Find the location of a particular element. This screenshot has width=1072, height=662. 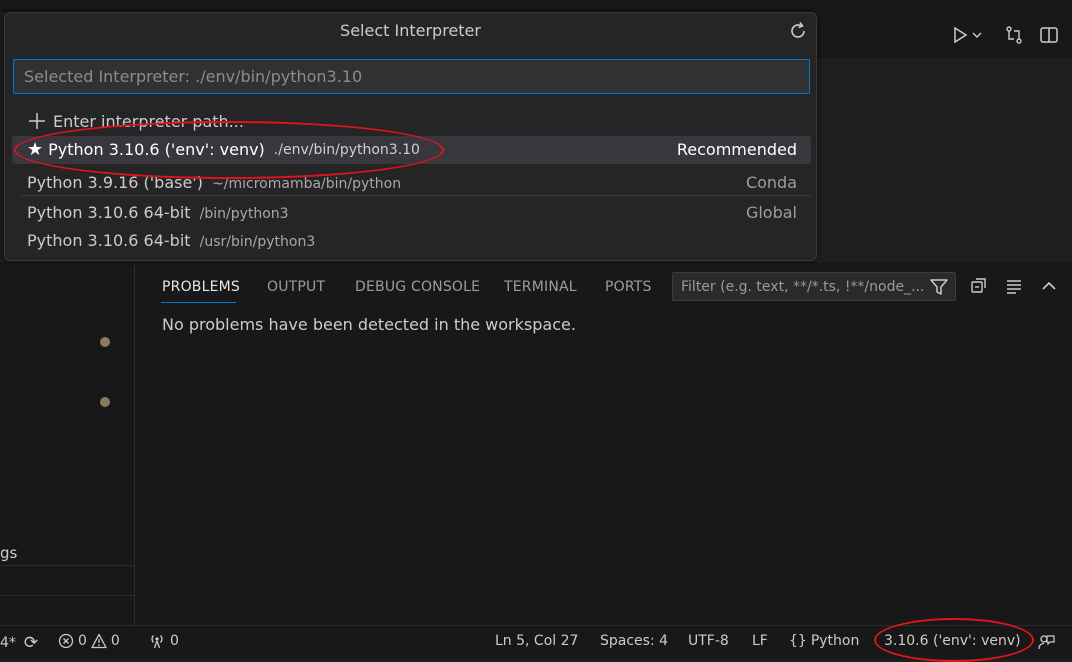

refresh-icon is located at coordinates (798, 31).